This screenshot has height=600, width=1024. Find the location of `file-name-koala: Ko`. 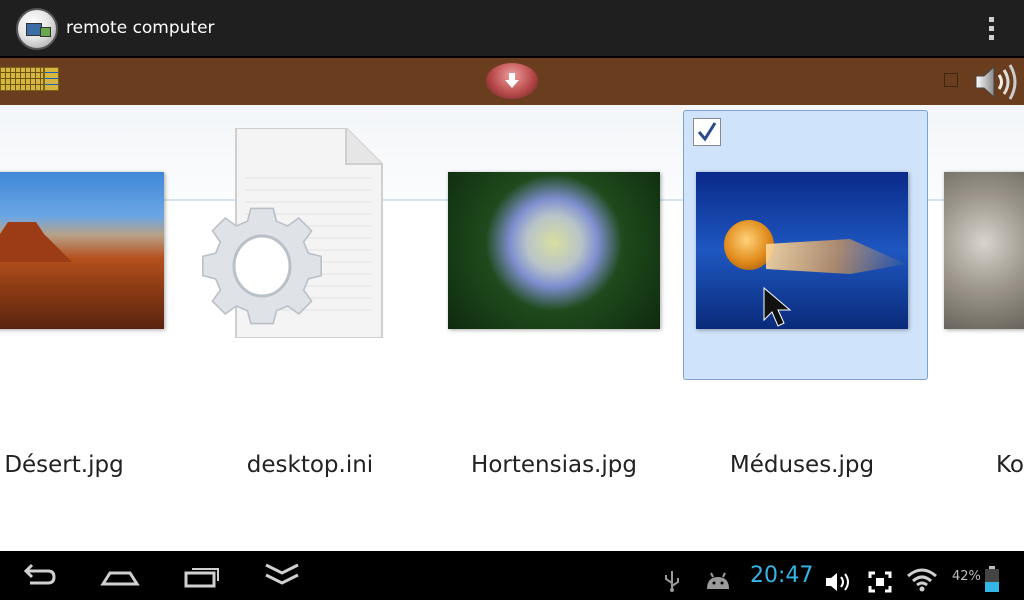

file-name-koala: Ko is located at coordinates (1010, 465).